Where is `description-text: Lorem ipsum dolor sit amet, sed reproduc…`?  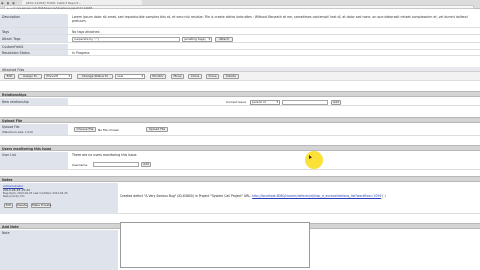 description-text: Lorem ipsum dolor sit amet, sed reproduc… is located at coordinates (270, 19).